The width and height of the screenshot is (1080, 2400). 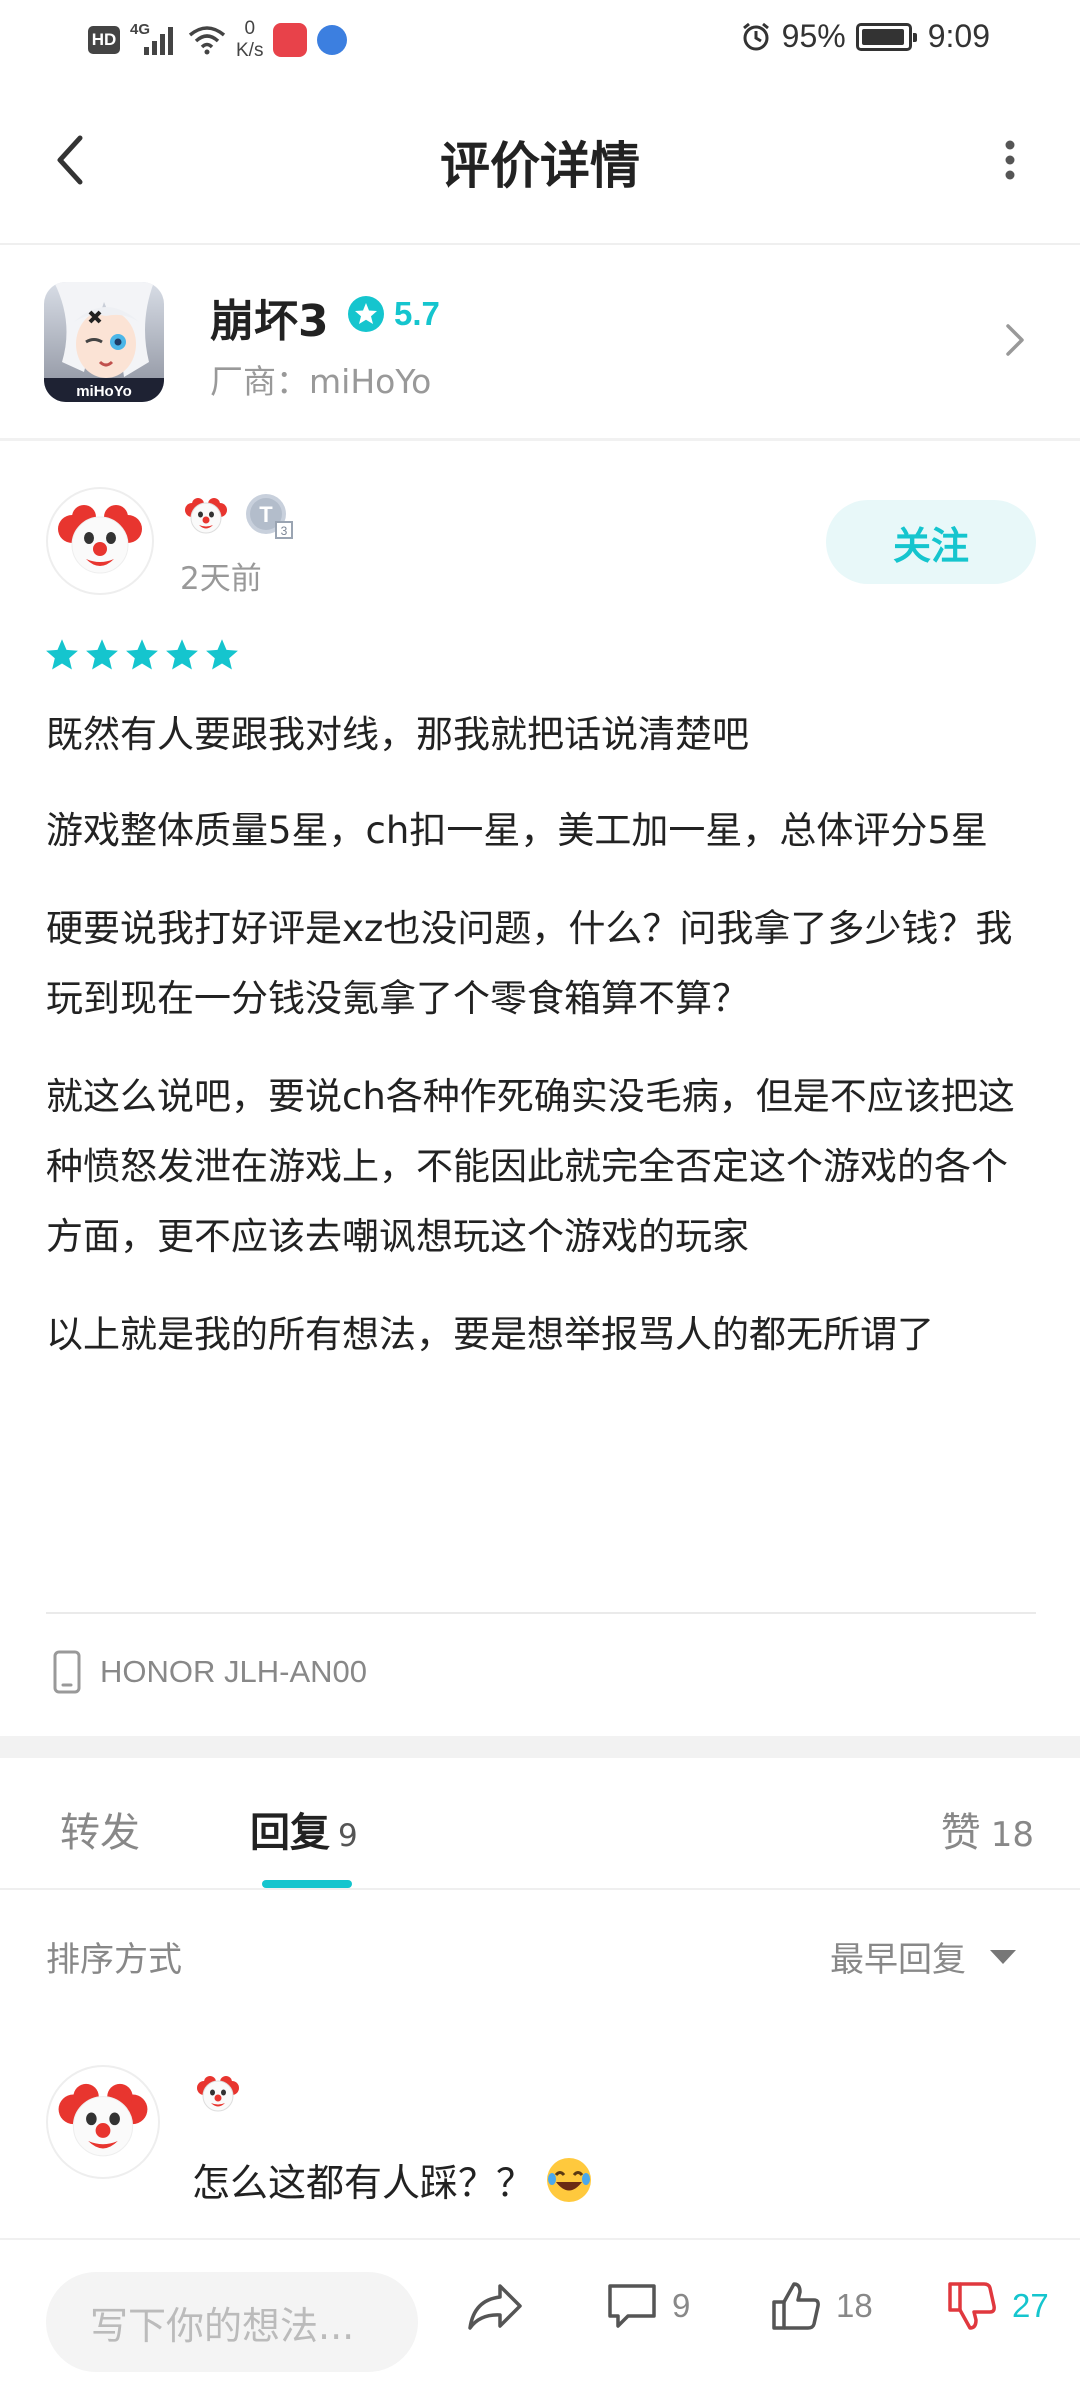 What do you see at coordinates (103, 2122) in the screenshot?
I see `reply-avatar` at bounding box center [103, 2122].